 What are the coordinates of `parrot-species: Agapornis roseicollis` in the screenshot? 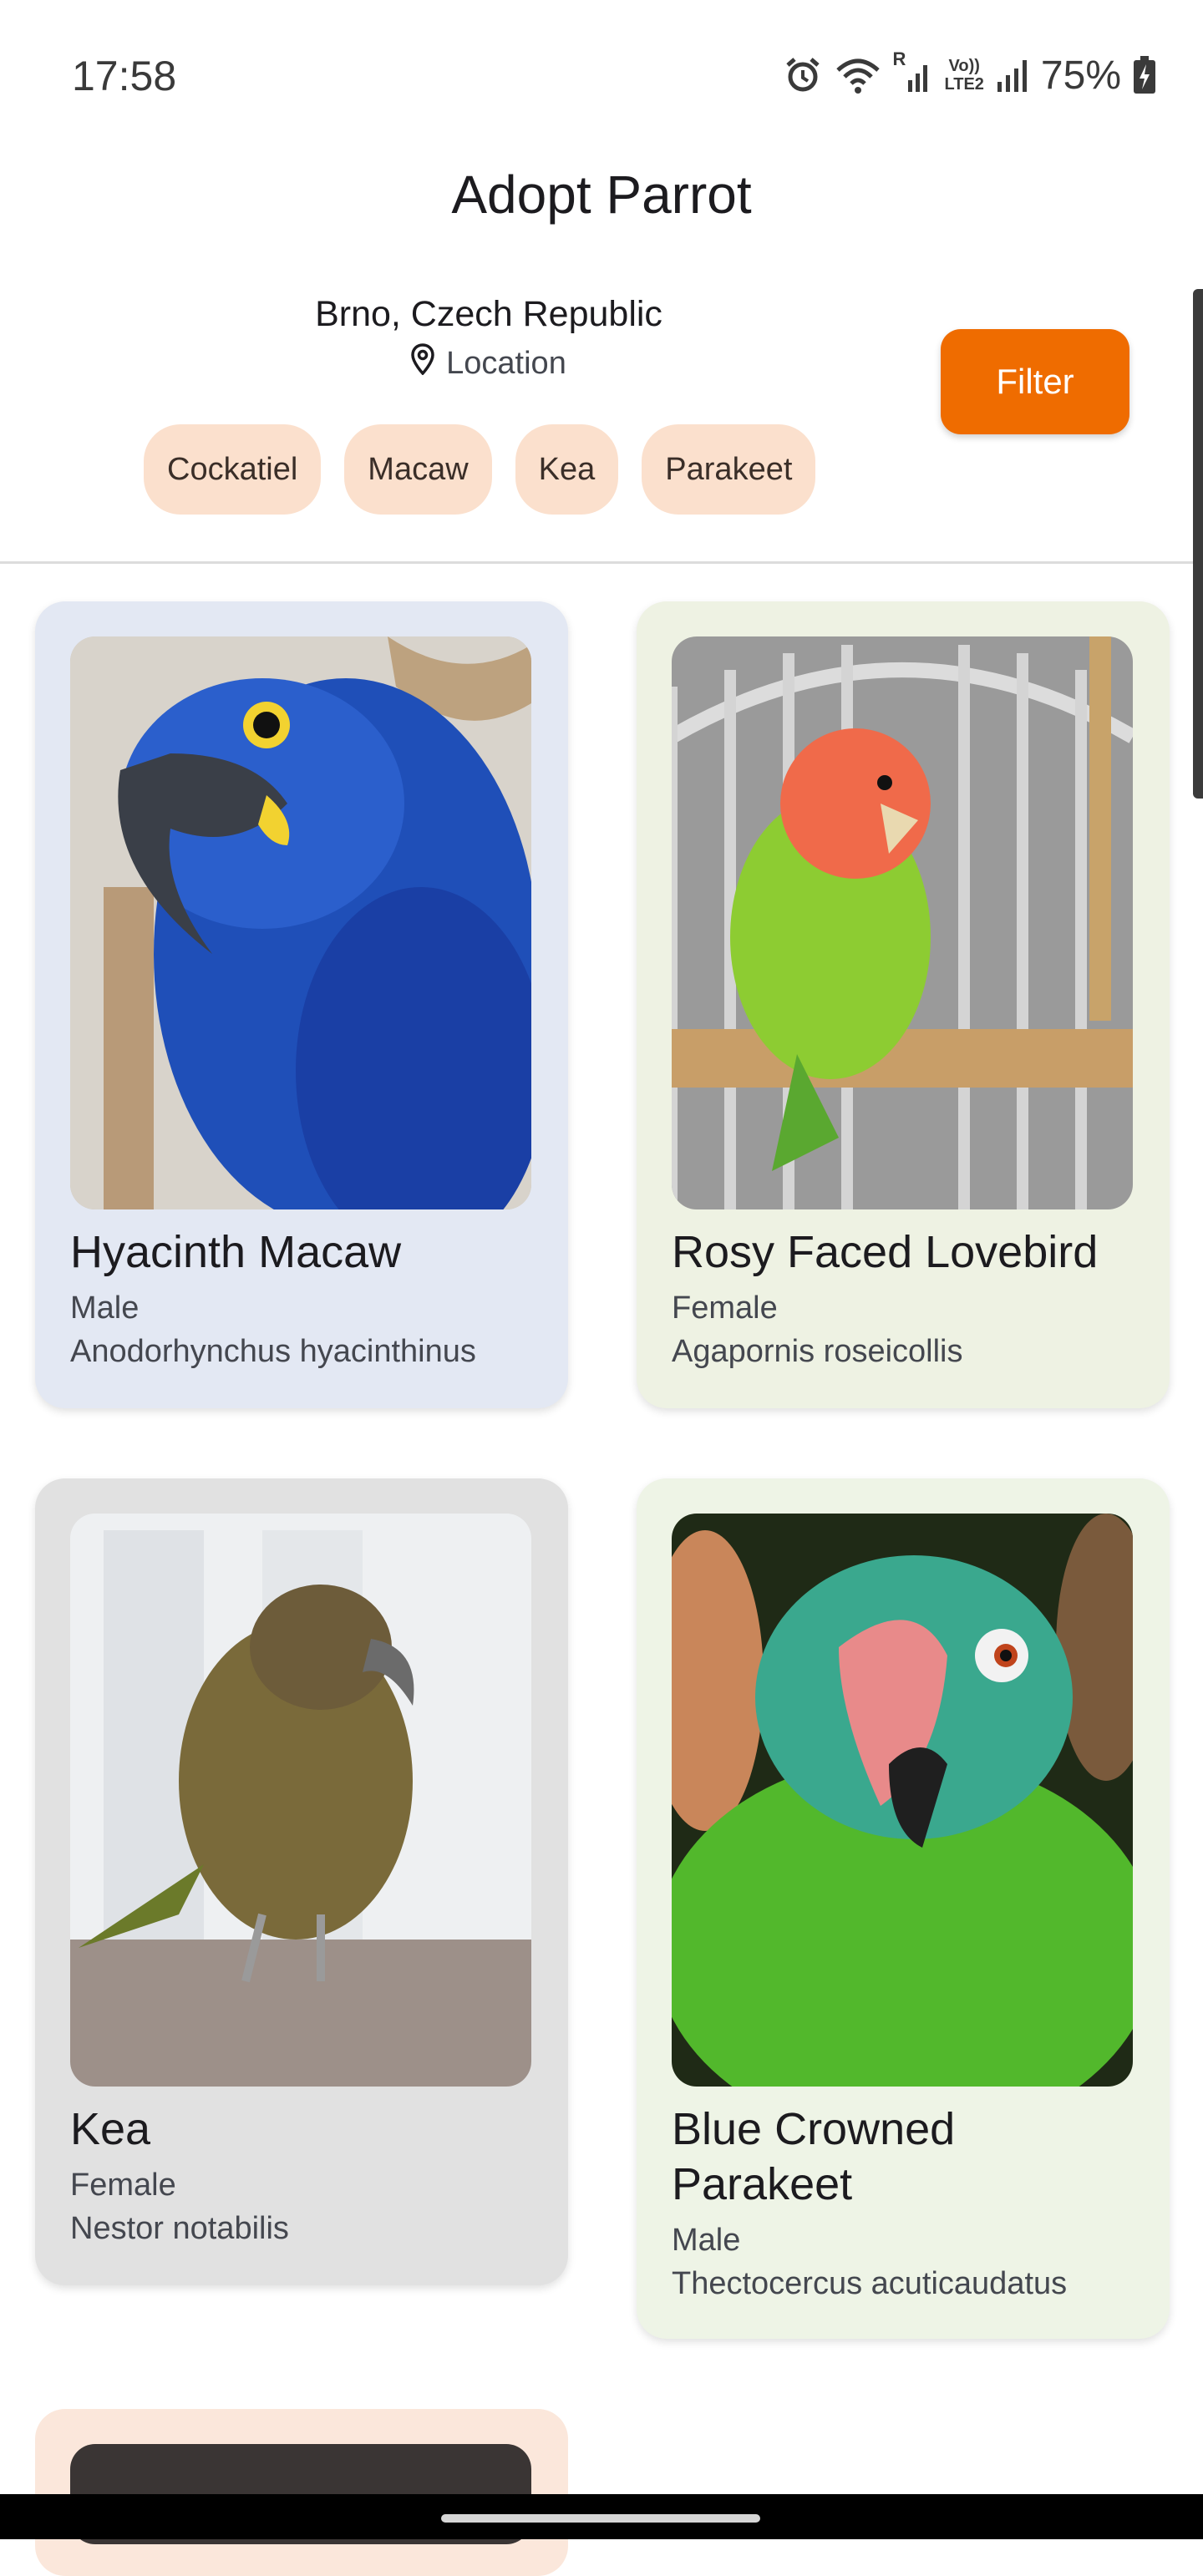 It's located at (818, 1351).